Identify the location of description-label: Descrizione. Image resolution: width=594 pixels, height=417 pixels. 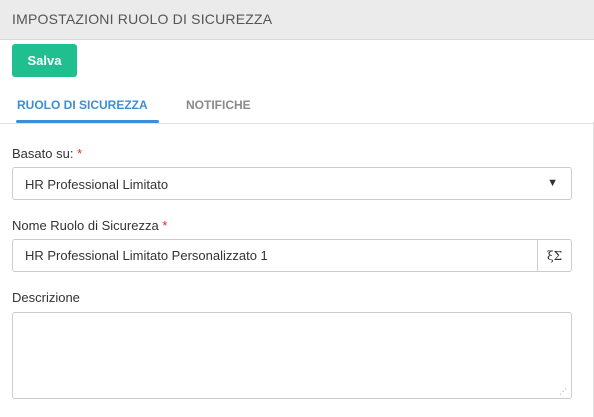
(46, 297).